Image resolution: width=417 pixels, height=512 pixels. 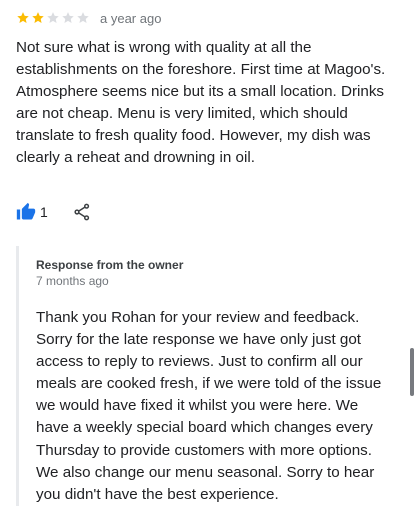 I want to click on star-rating, so click(x=53, y=18).